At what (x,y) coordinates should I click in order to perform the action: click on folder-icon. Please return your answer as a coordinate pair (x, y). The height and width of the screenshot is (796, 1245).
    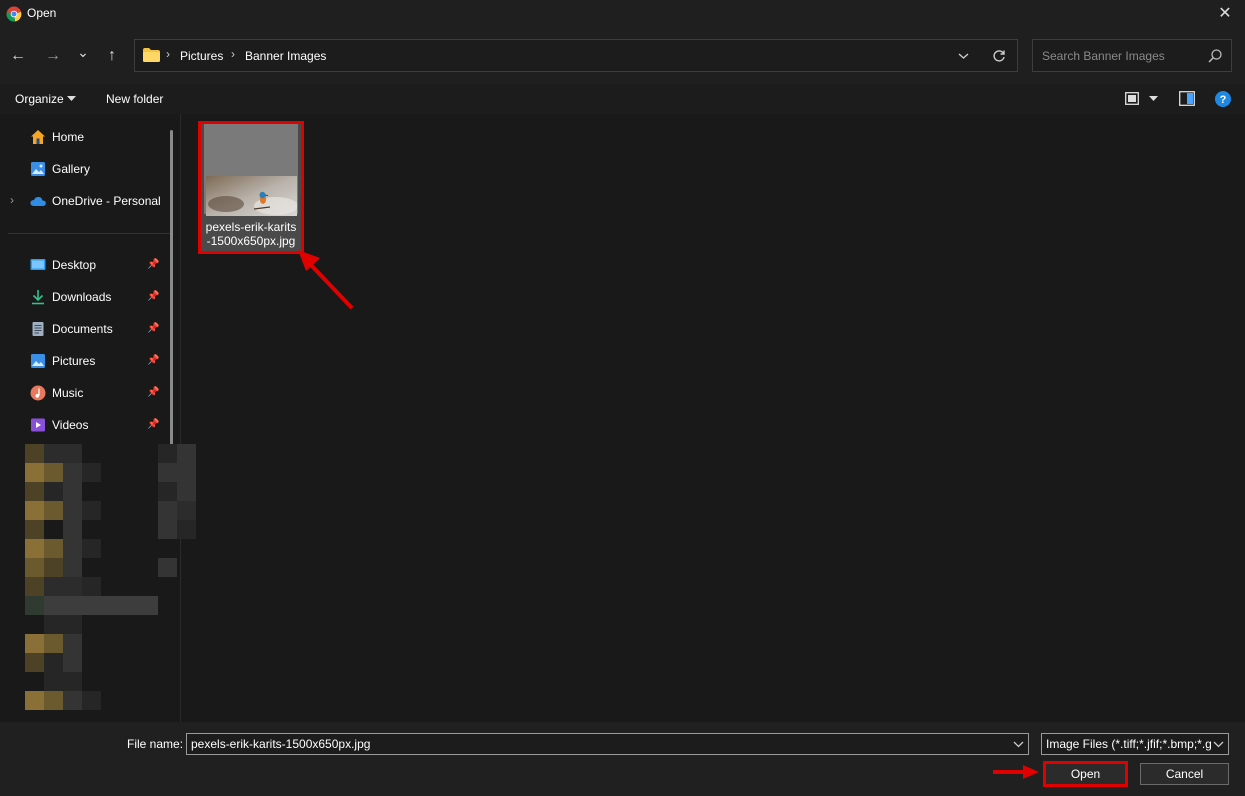
    Looking at the image, I should click on (151, 55).